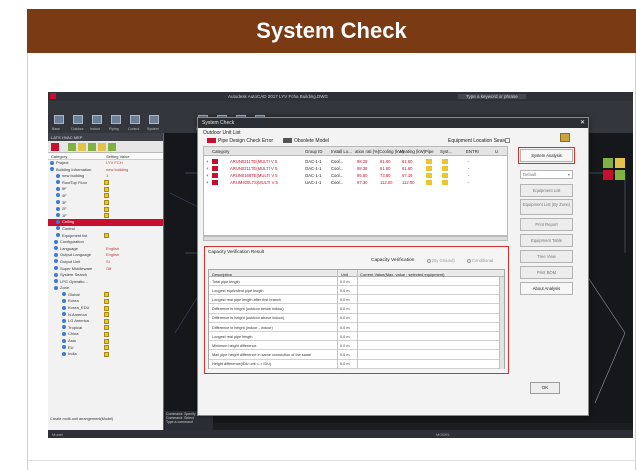 Image resolution: width=636 pixels, height=470 pixels. I want to click on tree-item: 2F, so click(105, 209).